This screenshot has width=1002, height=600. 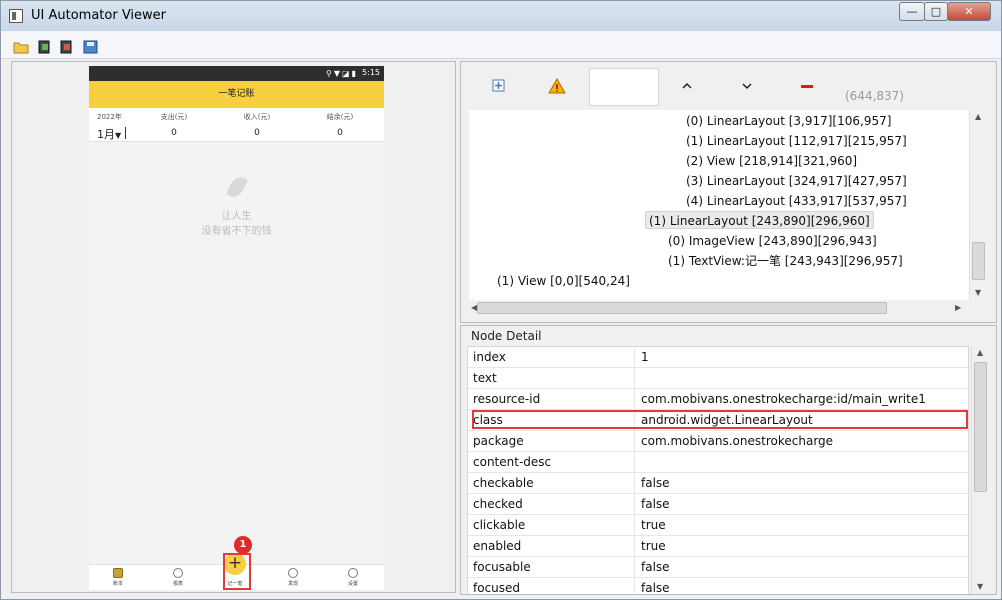 I want to click on balance-value: 0, so click(x=340, y=133).